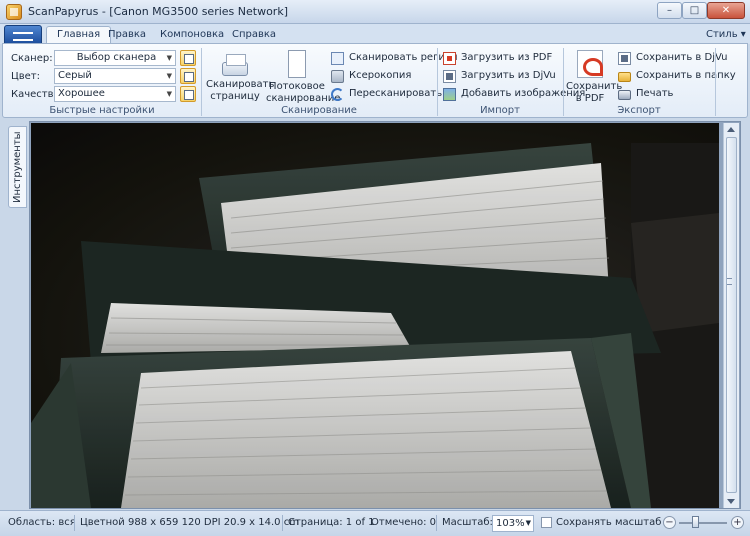 This screenshot has height=536, width=750. What do you see at coordinates (731, 129) in the screenshot?
I see `scroll-up-icon` at bounding box center [731, 129].